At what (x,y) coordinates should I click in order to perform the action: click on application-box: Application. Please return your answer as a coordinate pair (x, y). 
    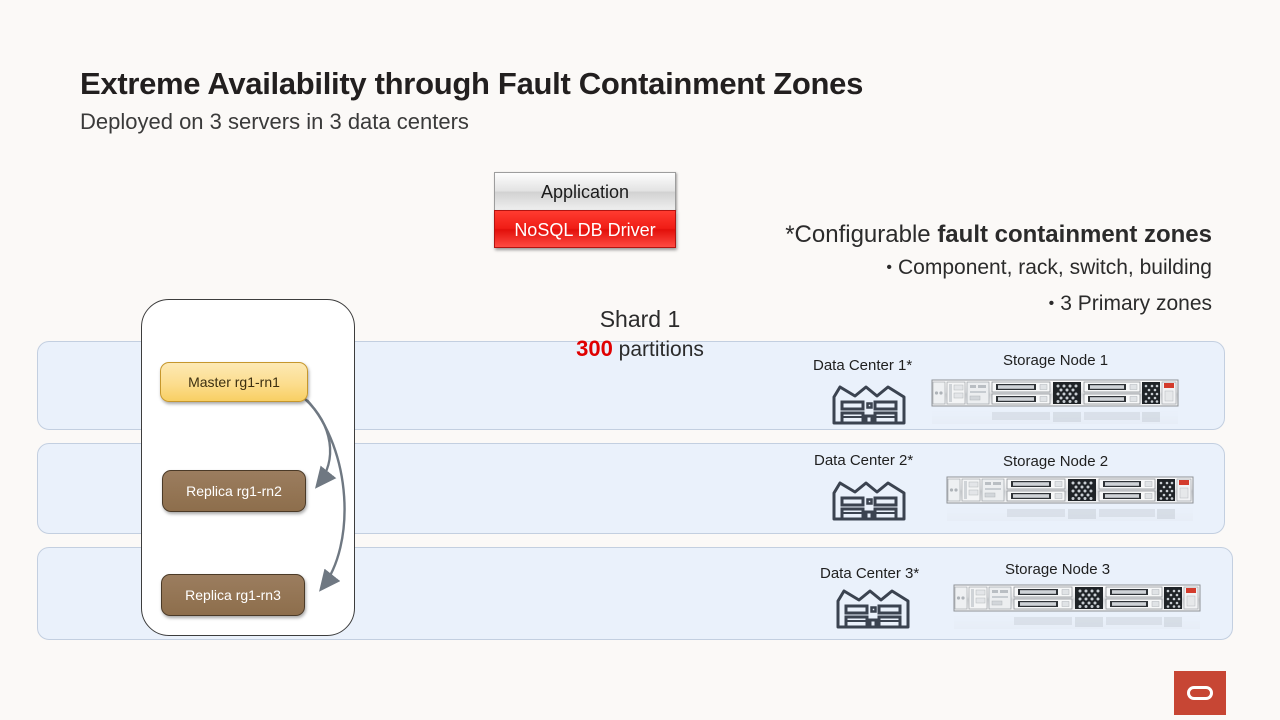
    Looking at the image, I should click on (585, 191).